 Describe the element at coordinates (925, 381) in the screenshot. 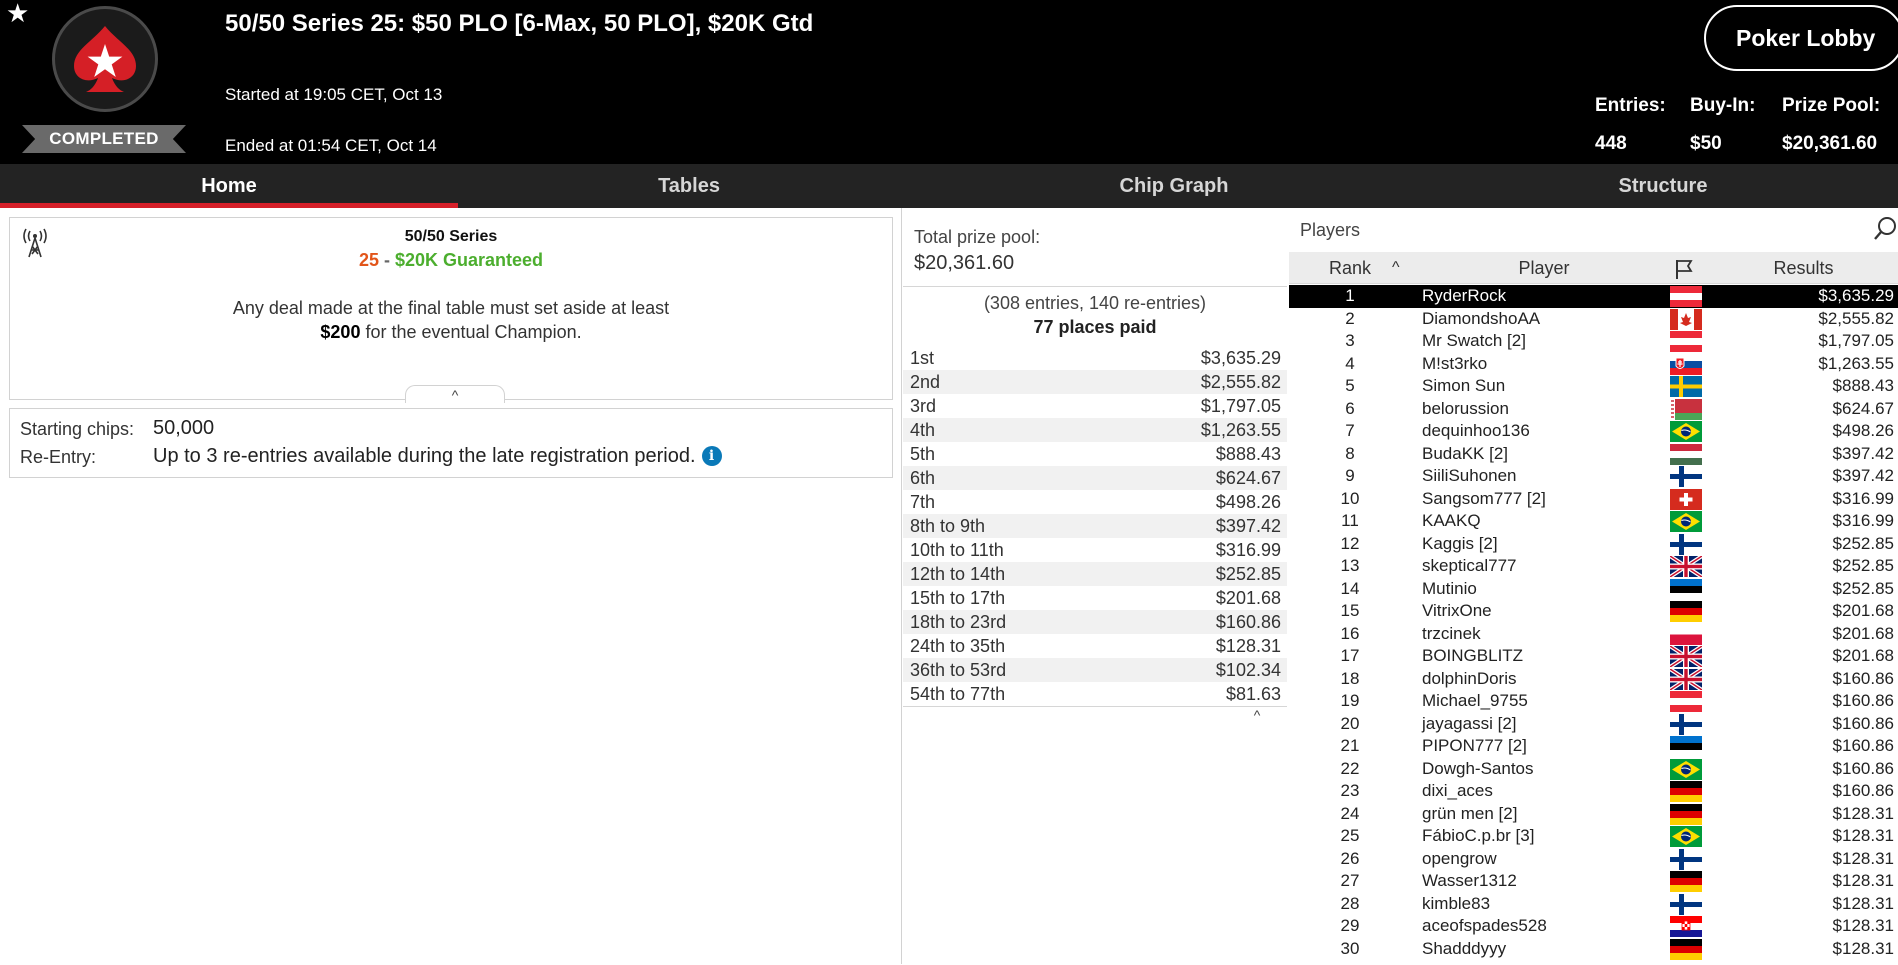

I see `payout-place: 2nd` at that location.